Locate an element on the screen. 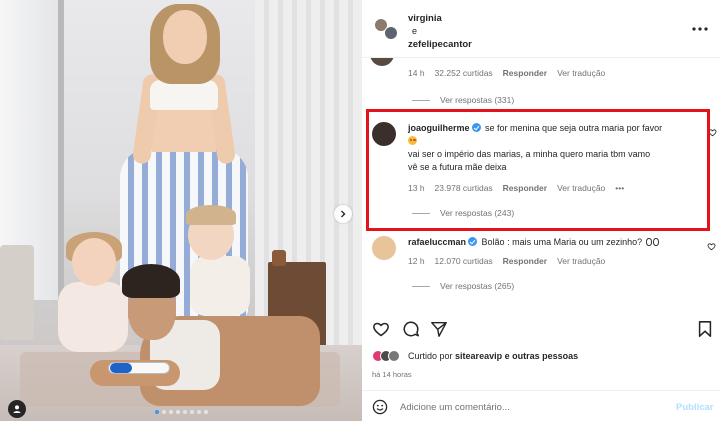  verified-badge-icon is located at coordinates (473, 241).